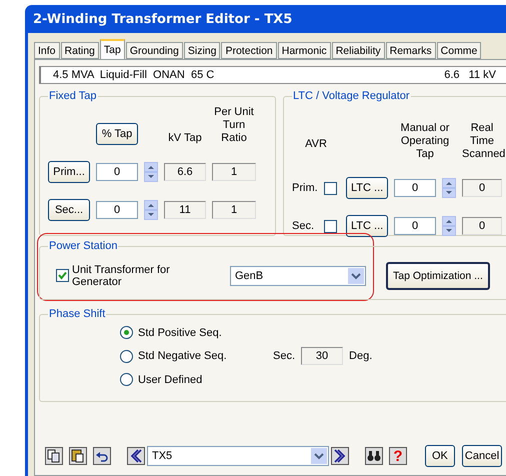 The width and height of the screenshot is (506, 476). What do you see at coordinates (133, 75) in the screenshot?
I see `rating-text: 4.5 MVA Liquid-Fill ONAN 65 C` at bounding box center [133, 75].